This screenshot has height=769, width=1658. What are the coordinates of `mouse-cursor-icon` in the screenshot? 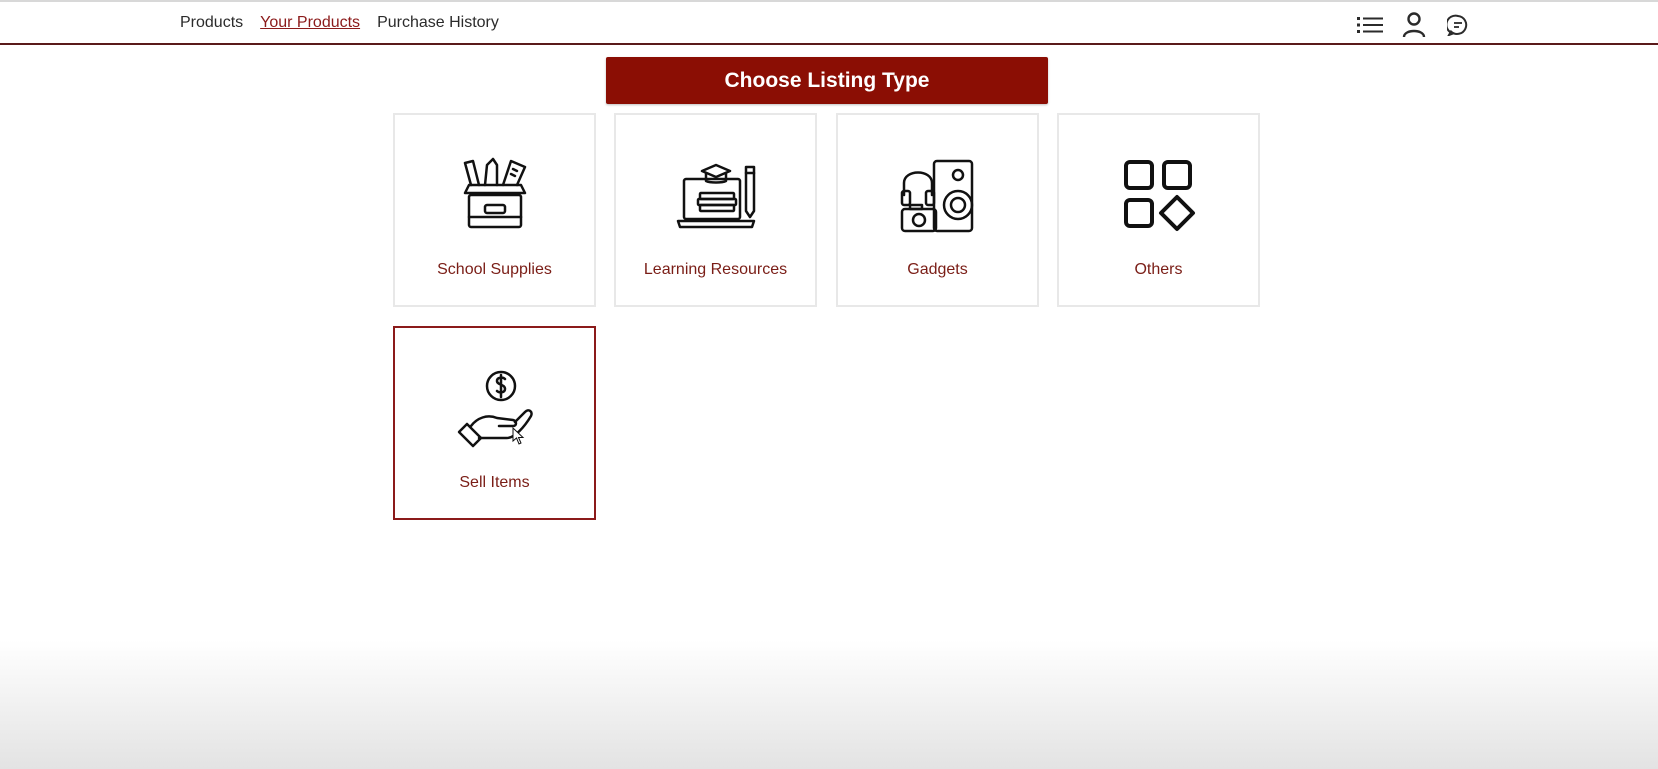 It's located at (518, 436).